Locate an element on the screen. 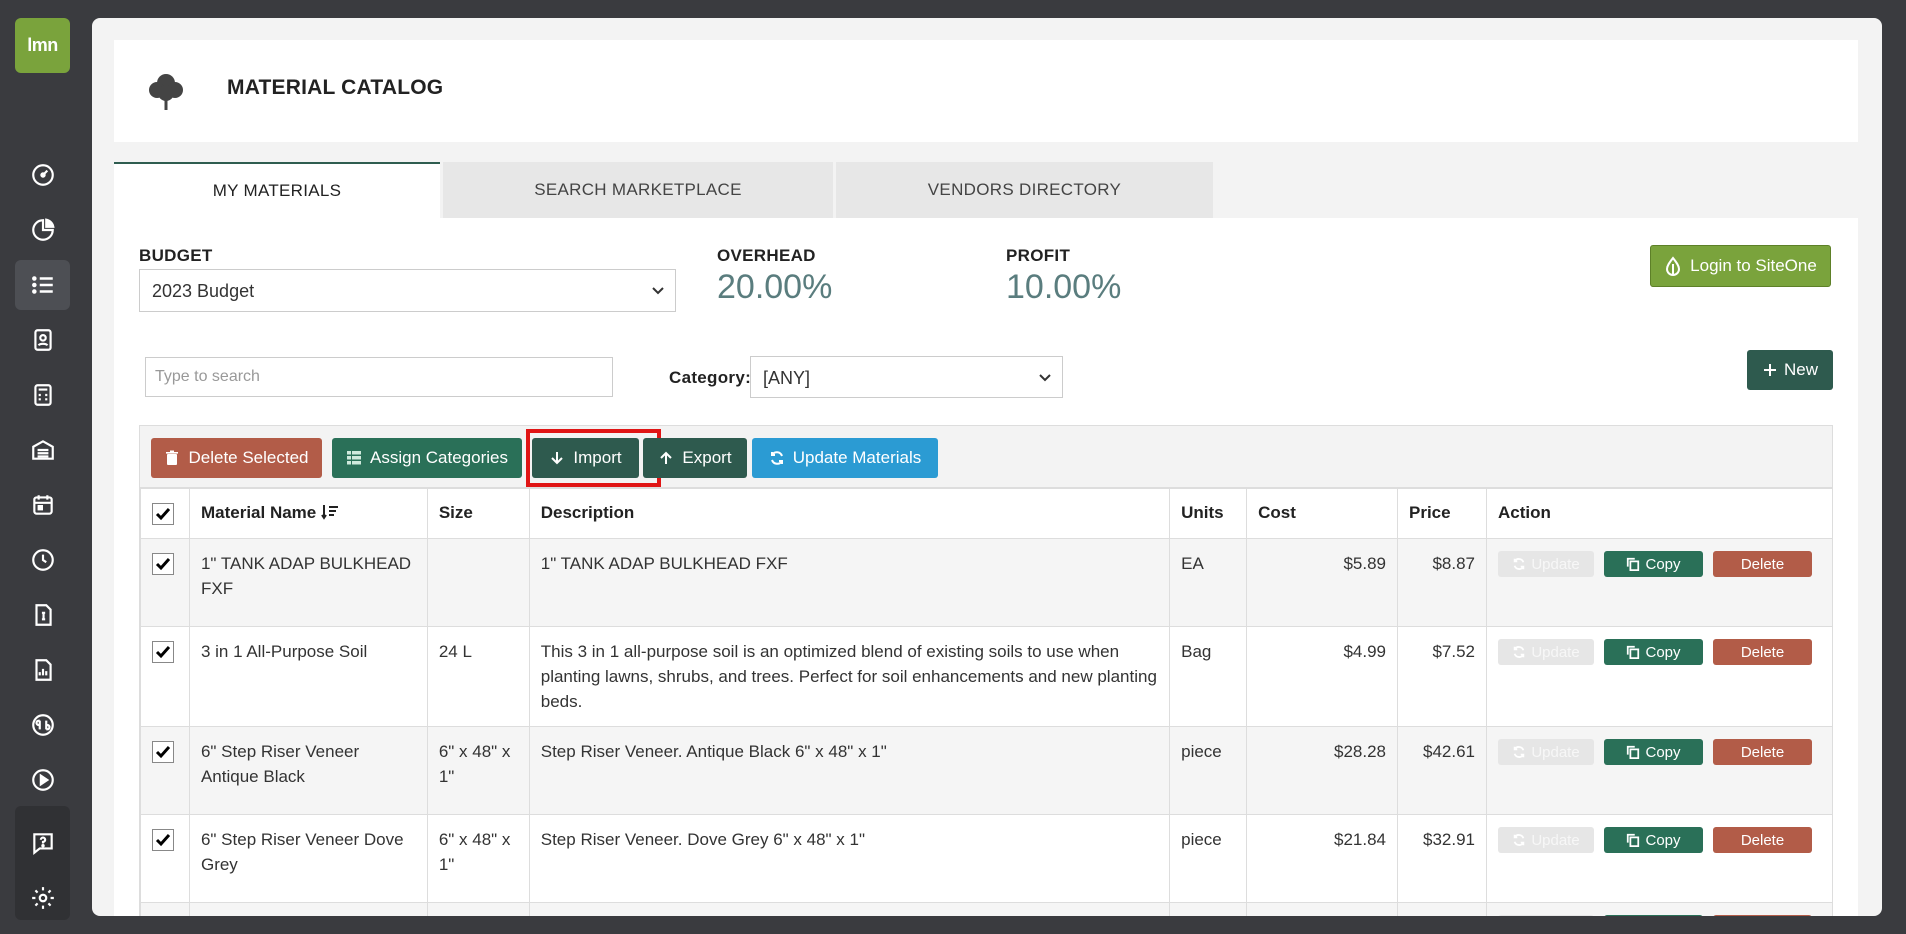  nav-catalog is located at coordinates (42, 285).